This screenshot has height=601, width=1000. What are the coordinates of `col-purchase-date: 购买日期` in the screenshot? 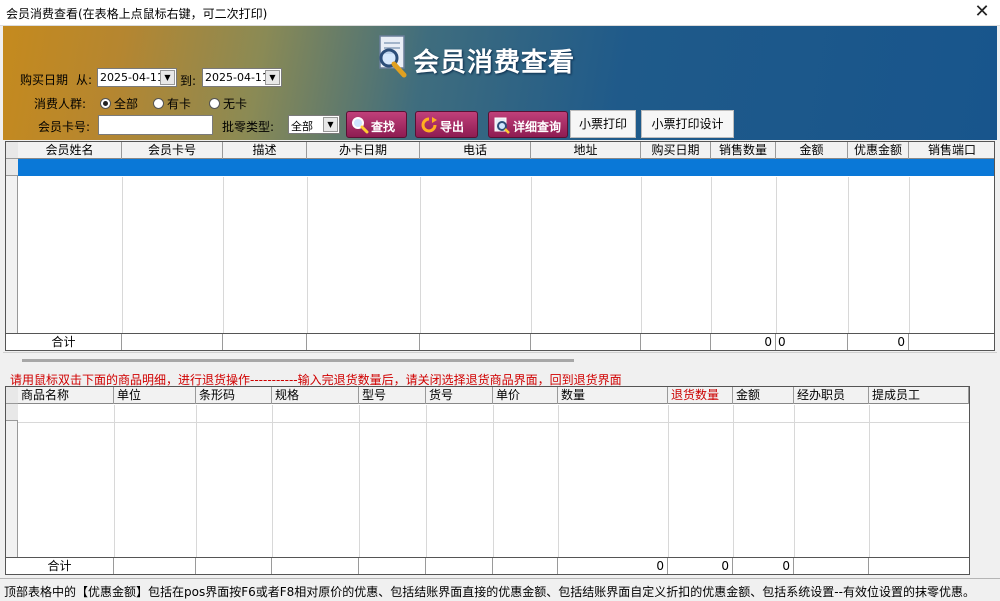 It's located at (676, 150).